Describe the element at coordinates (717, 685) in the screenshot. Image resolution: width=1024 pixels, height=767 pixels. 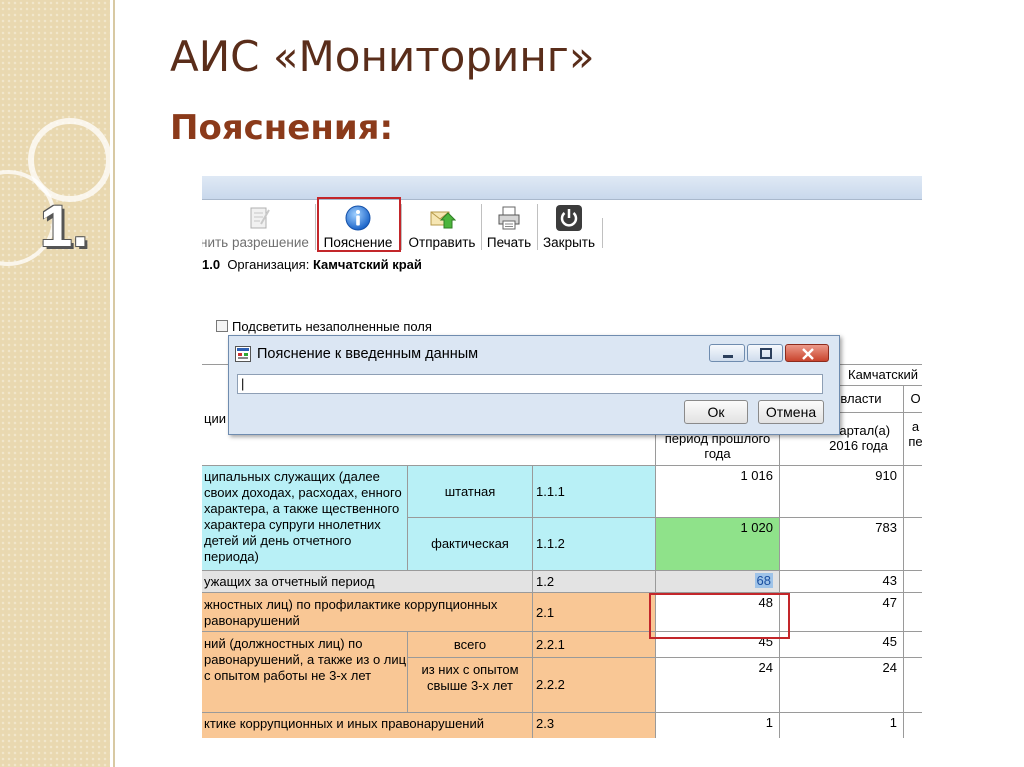
I see `row-2-2-2-prev: 24` at that location.